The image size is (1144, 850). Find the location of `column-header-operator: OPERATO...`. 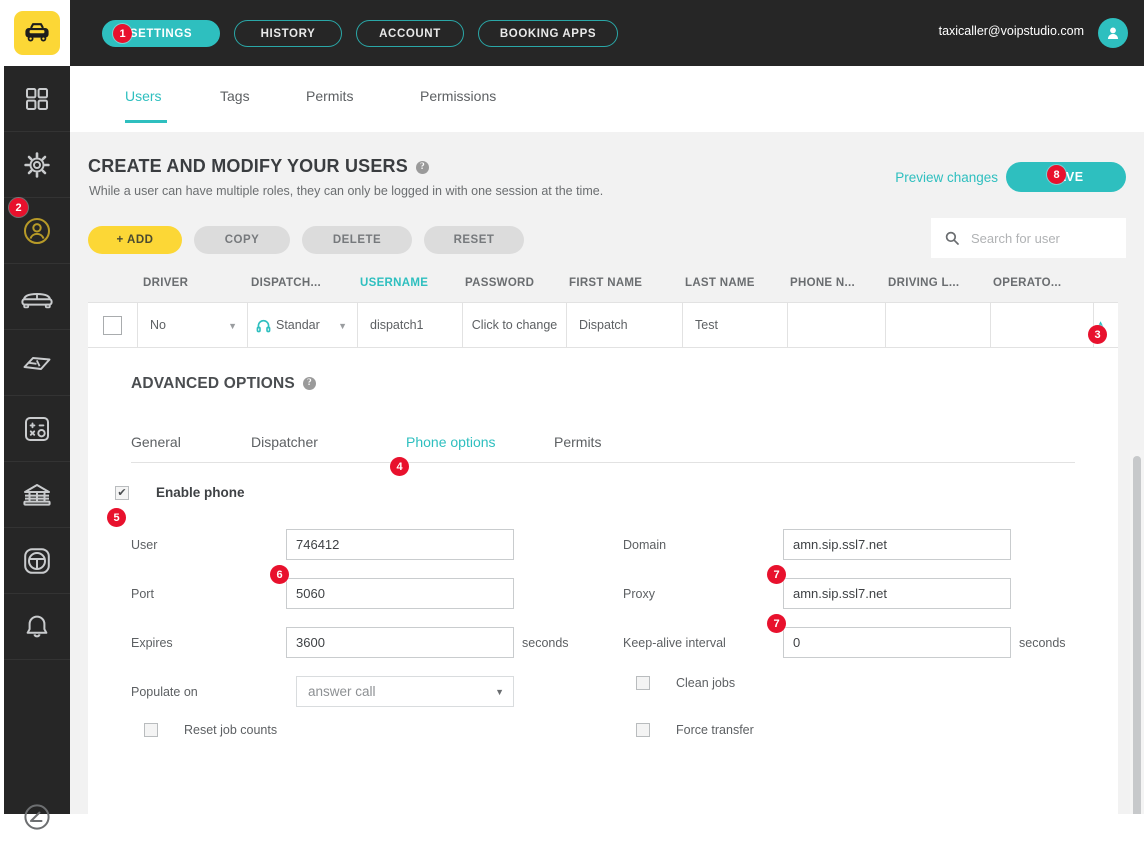

column-header-operator: OPERATO... is located at coordinates (1027, 283).